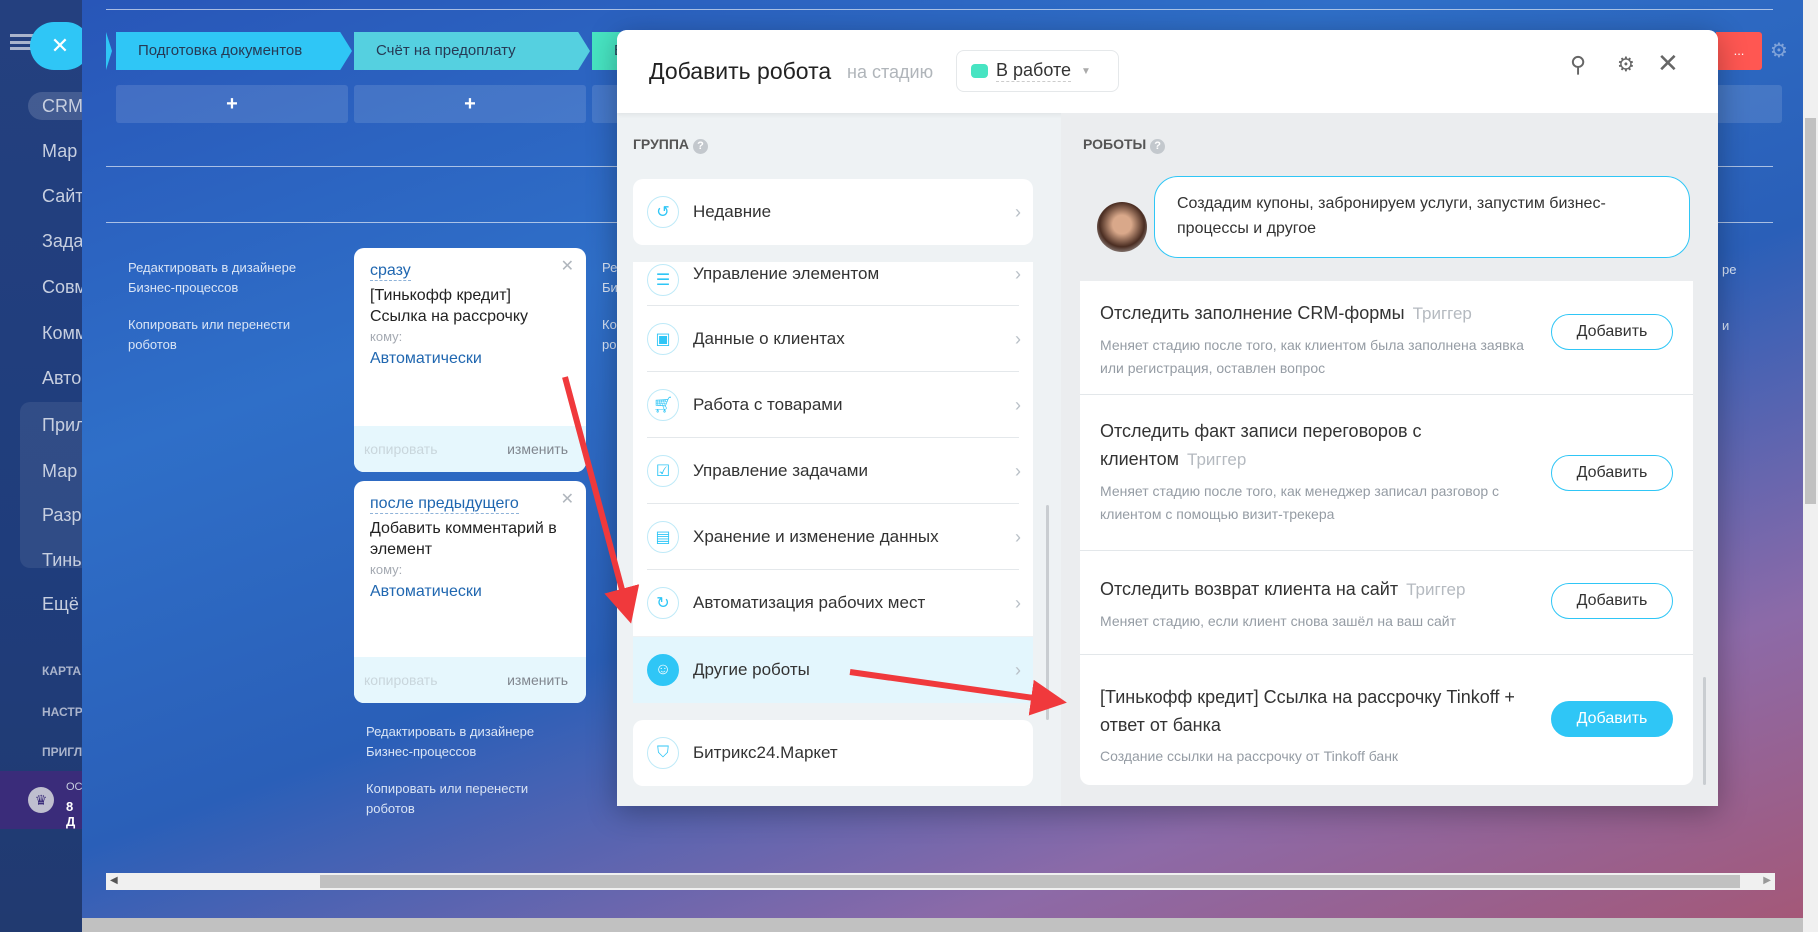 The image size is (1818, 932). I want to click on sidebar-item: Тинь, so click(62, 560).